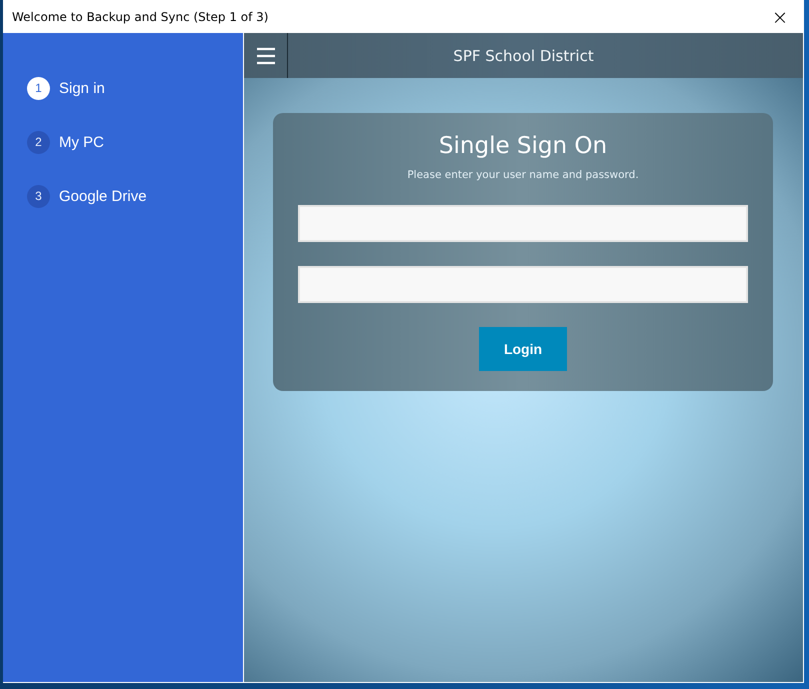 The image size is (809, 689). I want to click on menu-icon, so click(266, 55).